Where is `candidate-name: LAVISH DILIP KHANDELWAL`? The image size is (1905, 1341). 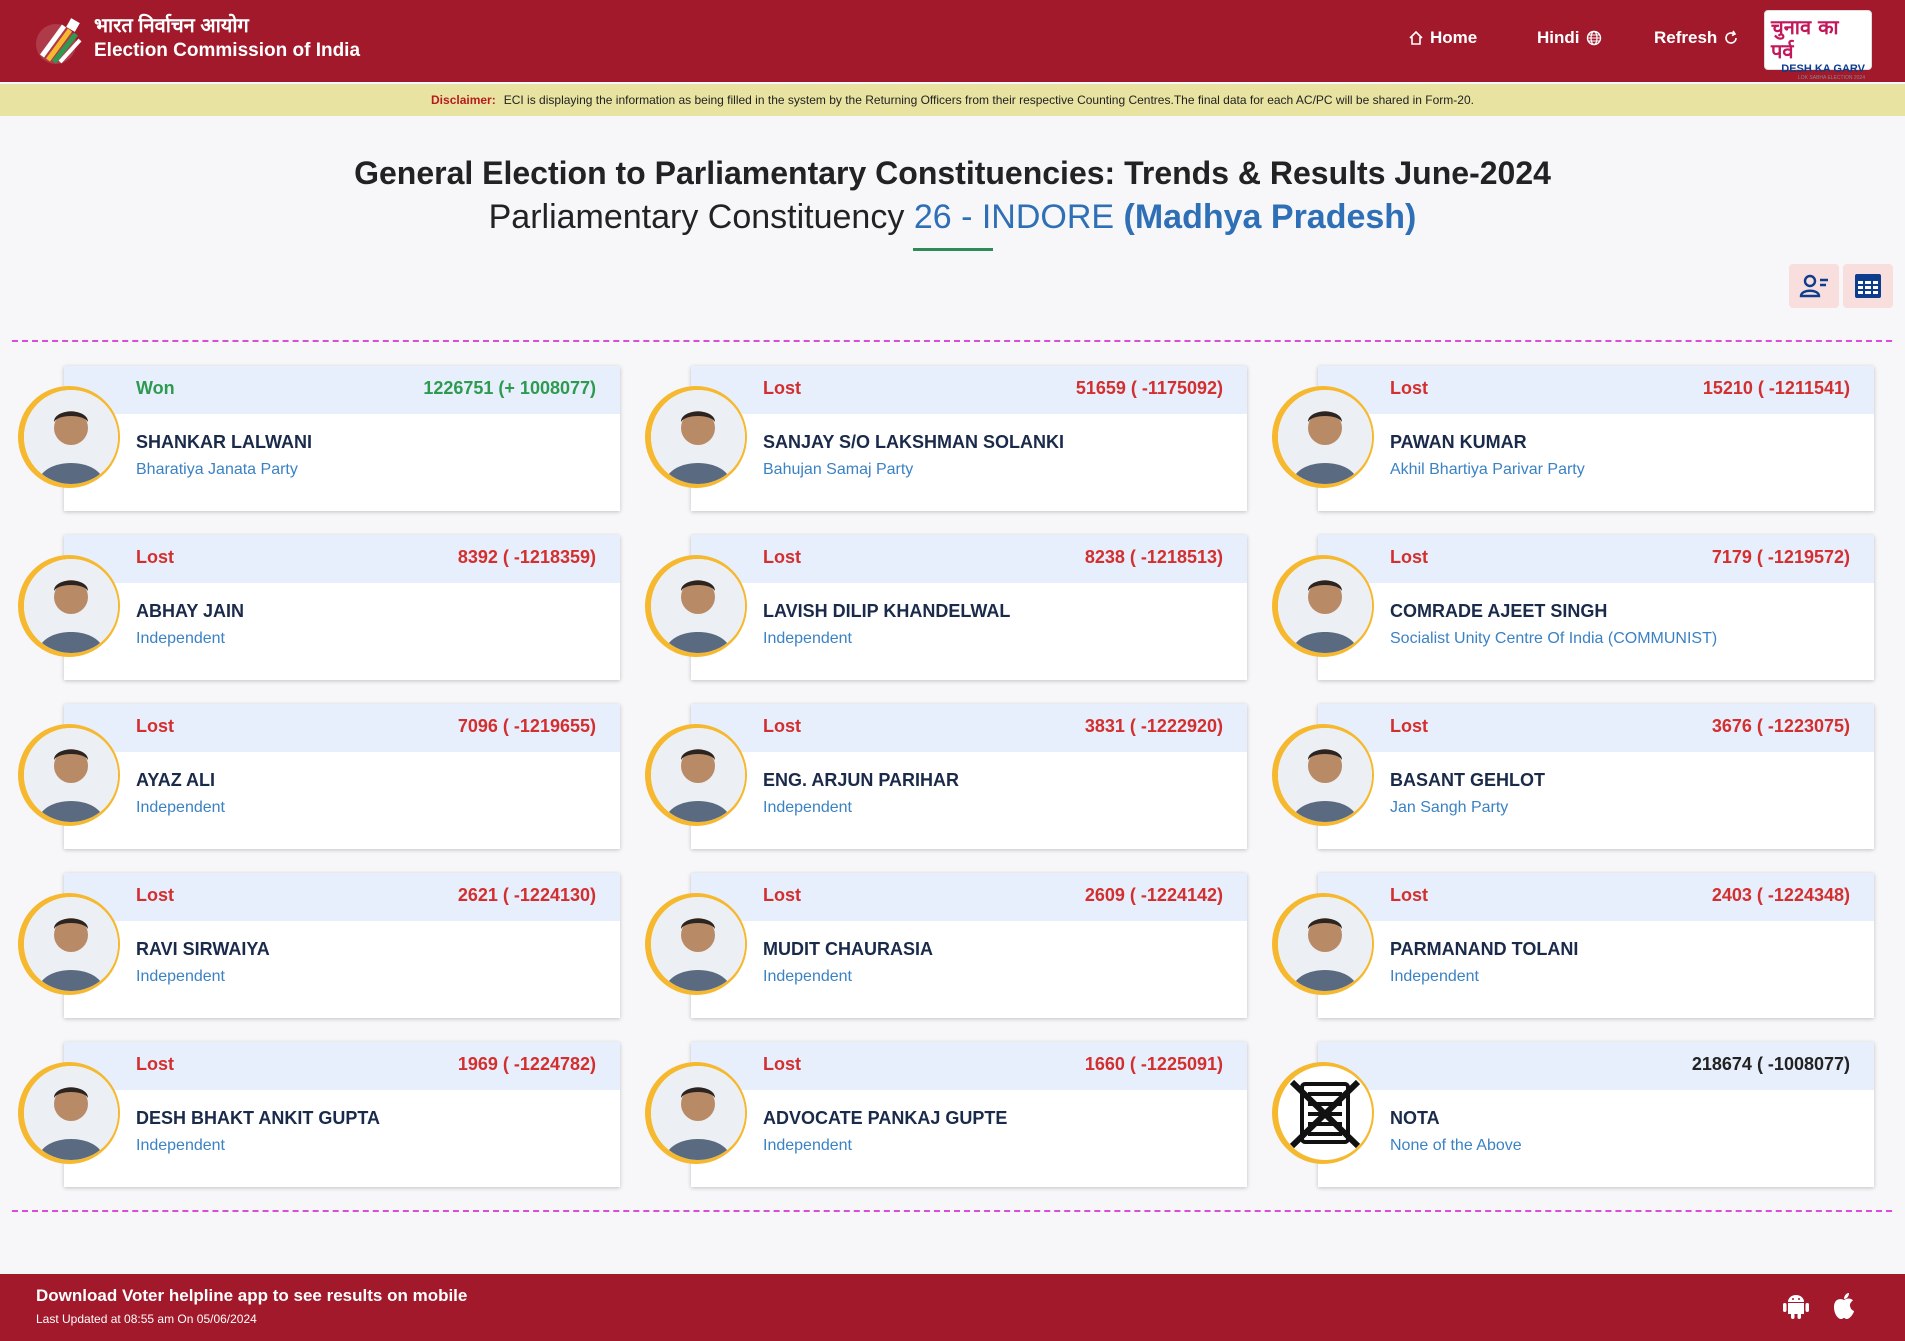 candidate-name: LAVISH DILIP KHANDELWAL is located at coordinates (887, 611).